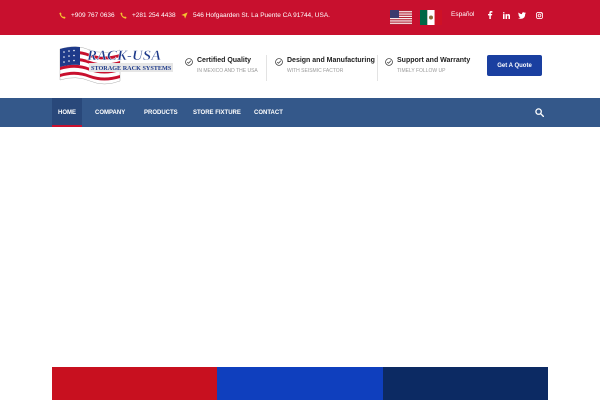 This screenshot has width=600, height=400. Describe the element at coordinates (514, 65) in the screenshot. I see `get-a-quote-button: Get A Quote` at that location.